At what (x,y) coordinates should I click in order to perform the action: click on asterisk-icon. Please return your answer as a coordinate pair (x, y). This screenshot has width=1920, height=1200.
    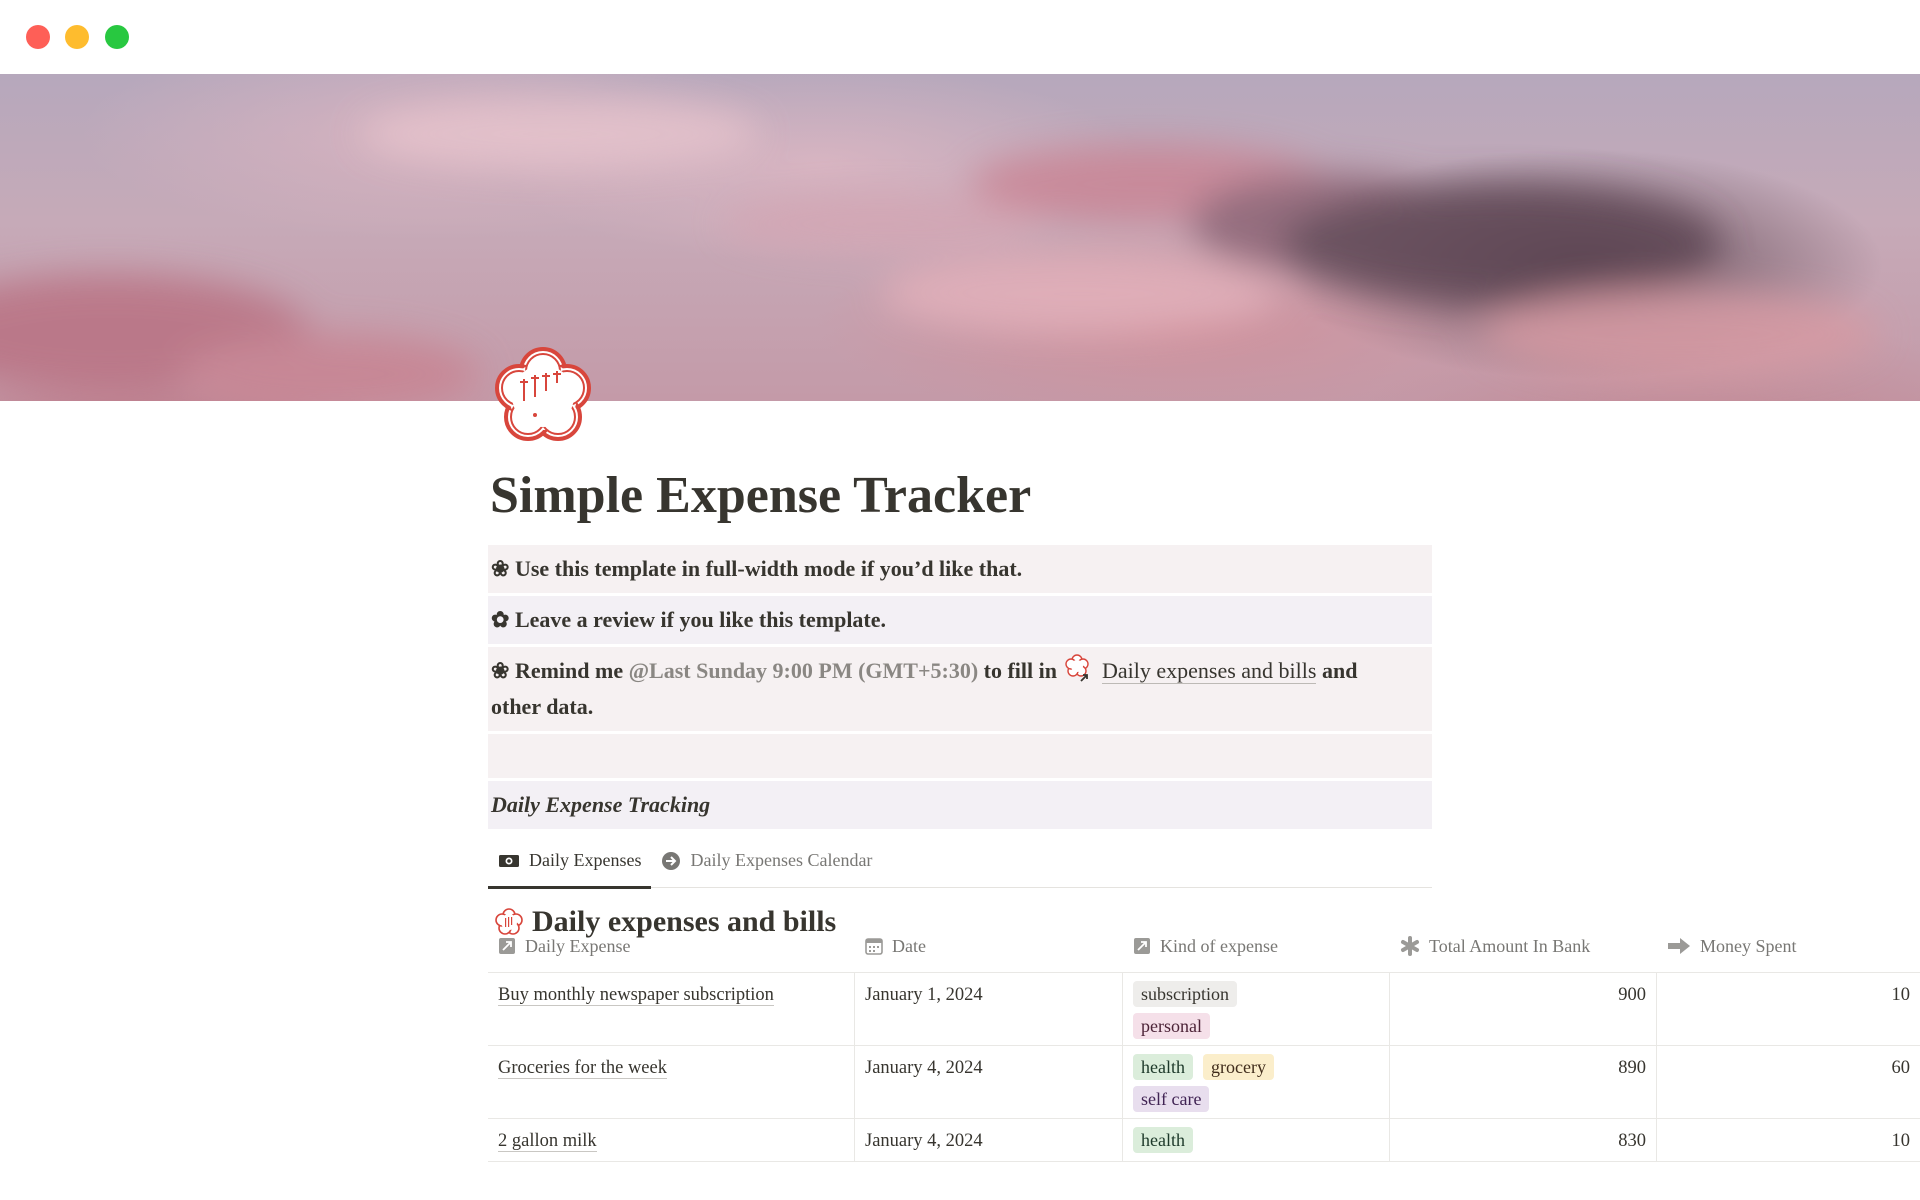
    Looking at the image, I should click on (1410, 946).